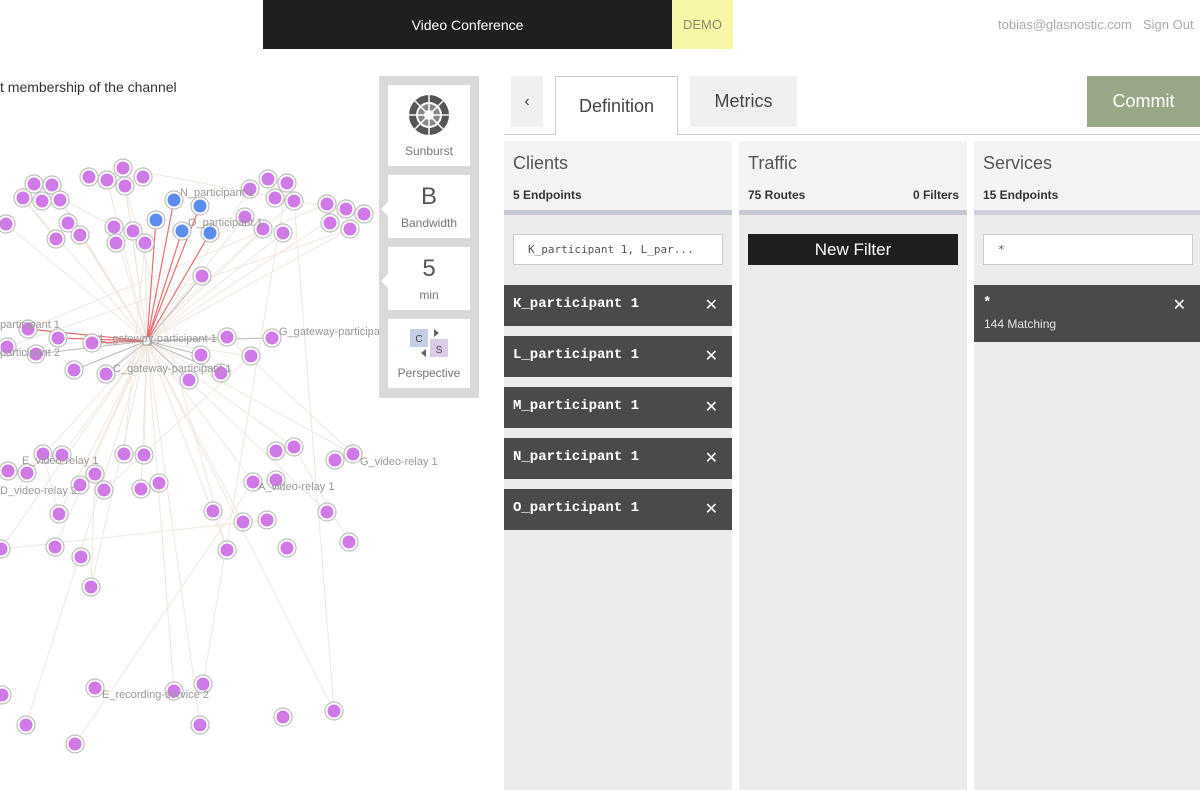 The image size is (1200, 790). Describe the element at coordinates (429, 223) in the screenshot. I see `metric-label: Bandwidth` at that location.